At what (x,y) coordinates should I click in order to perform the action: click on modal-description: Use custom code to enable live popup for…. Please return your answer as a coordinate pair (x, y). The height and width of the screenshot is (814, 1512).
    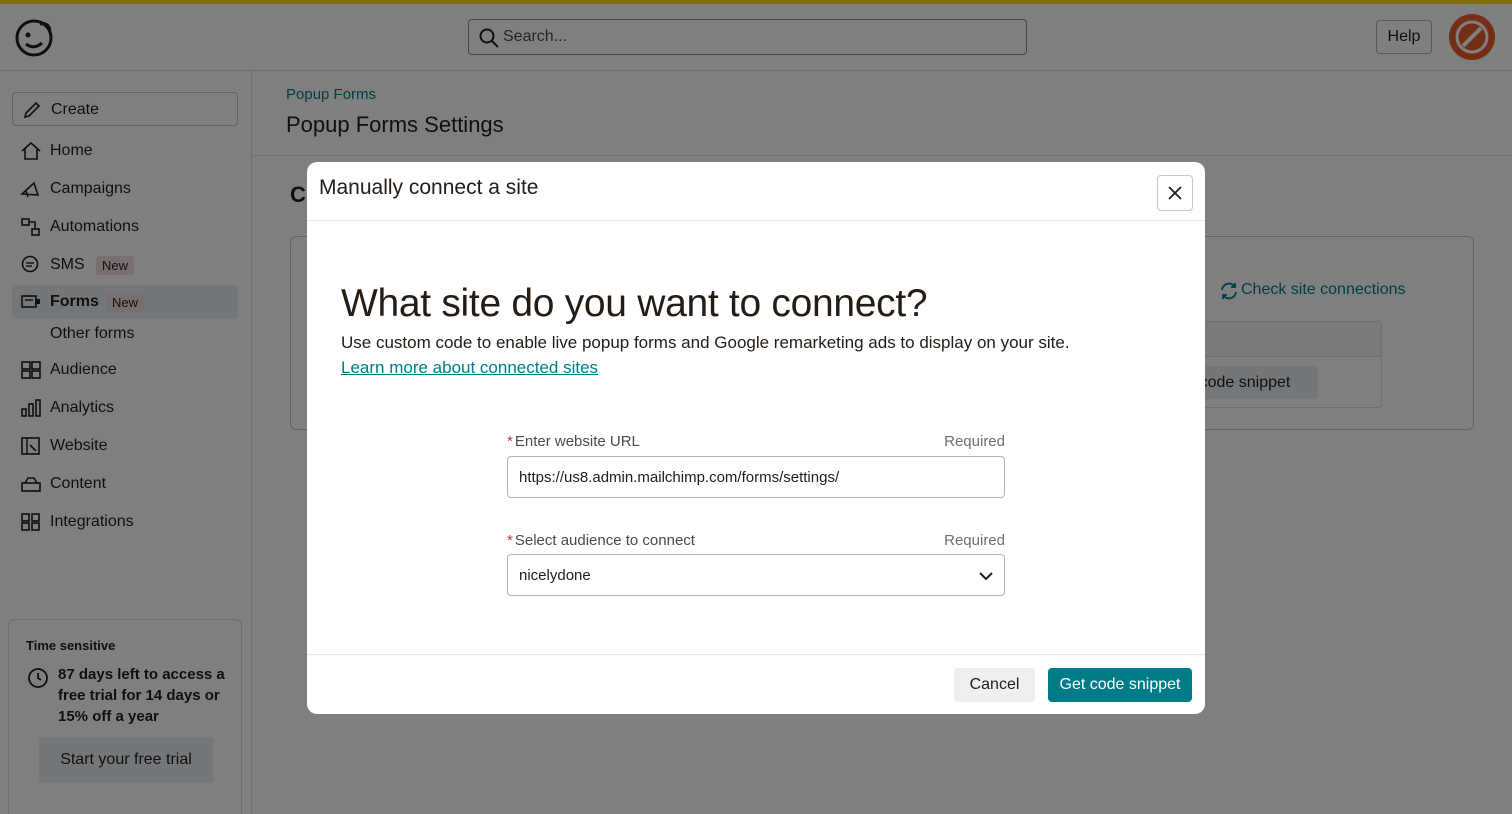
    Looking at the image, I should click on (705, 342).